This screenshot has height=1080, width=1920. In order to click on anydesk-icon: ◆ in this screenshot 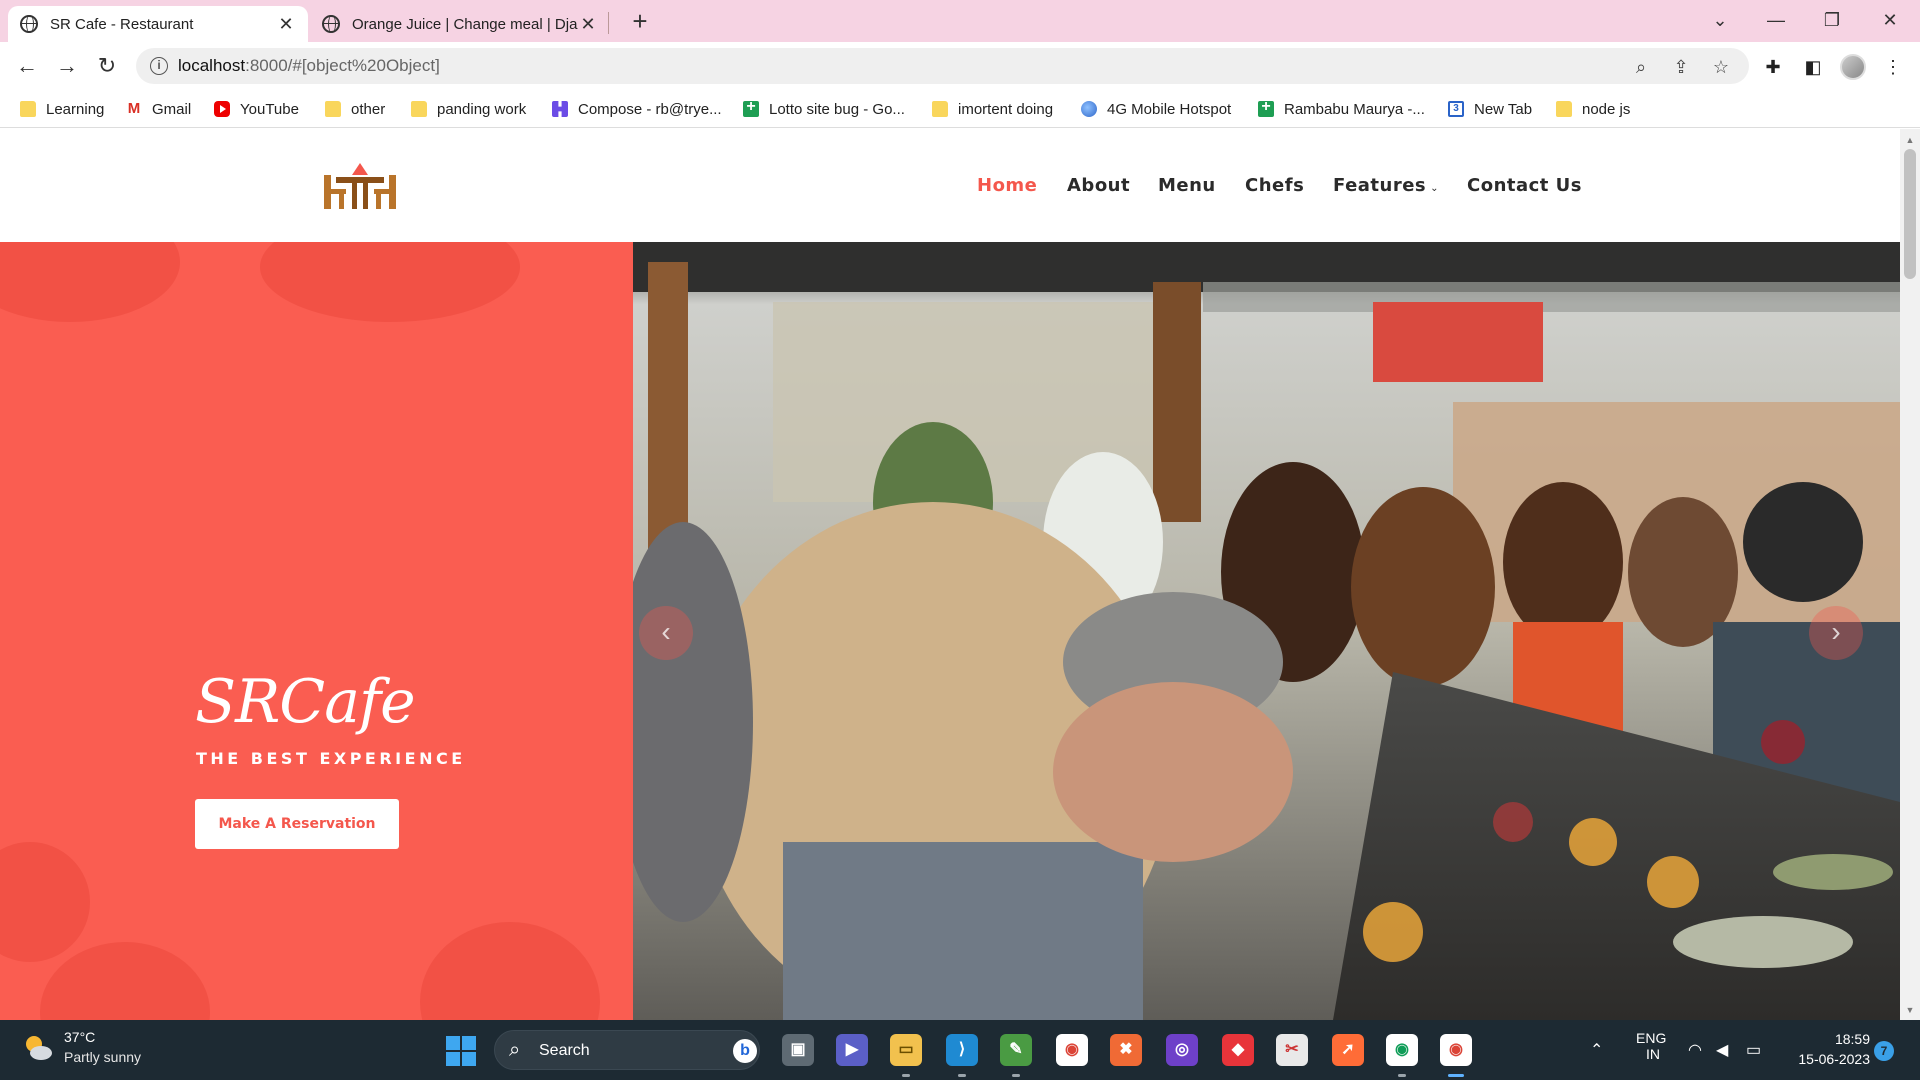, I will do `click(1238, 1050)`.